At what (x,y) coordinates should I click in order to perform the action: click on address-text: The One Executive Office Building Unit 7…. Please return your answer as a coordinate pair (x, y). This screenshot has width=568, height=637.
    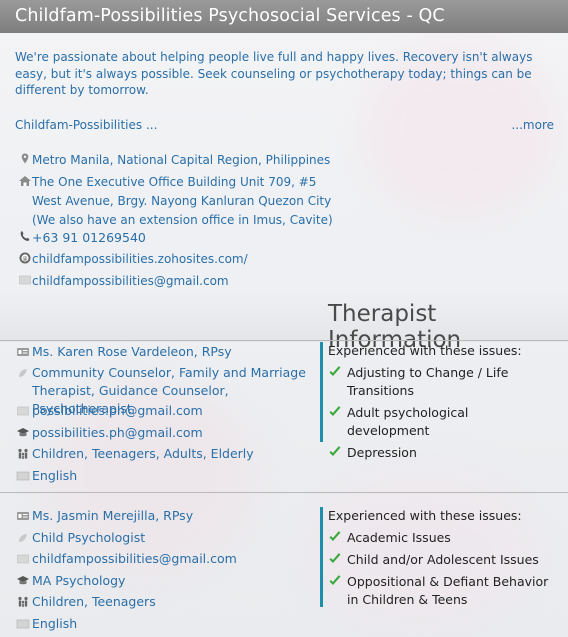
    Looking at the image, I should click on (182, 201).